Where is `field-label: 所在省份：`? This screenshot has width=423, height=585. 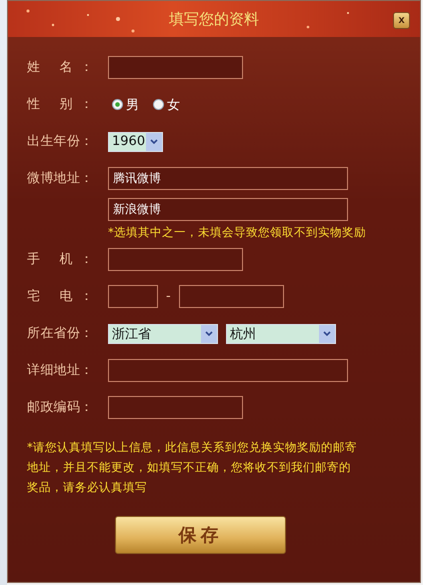
field-label: 所在省份： is located at coordinates (60, 334).